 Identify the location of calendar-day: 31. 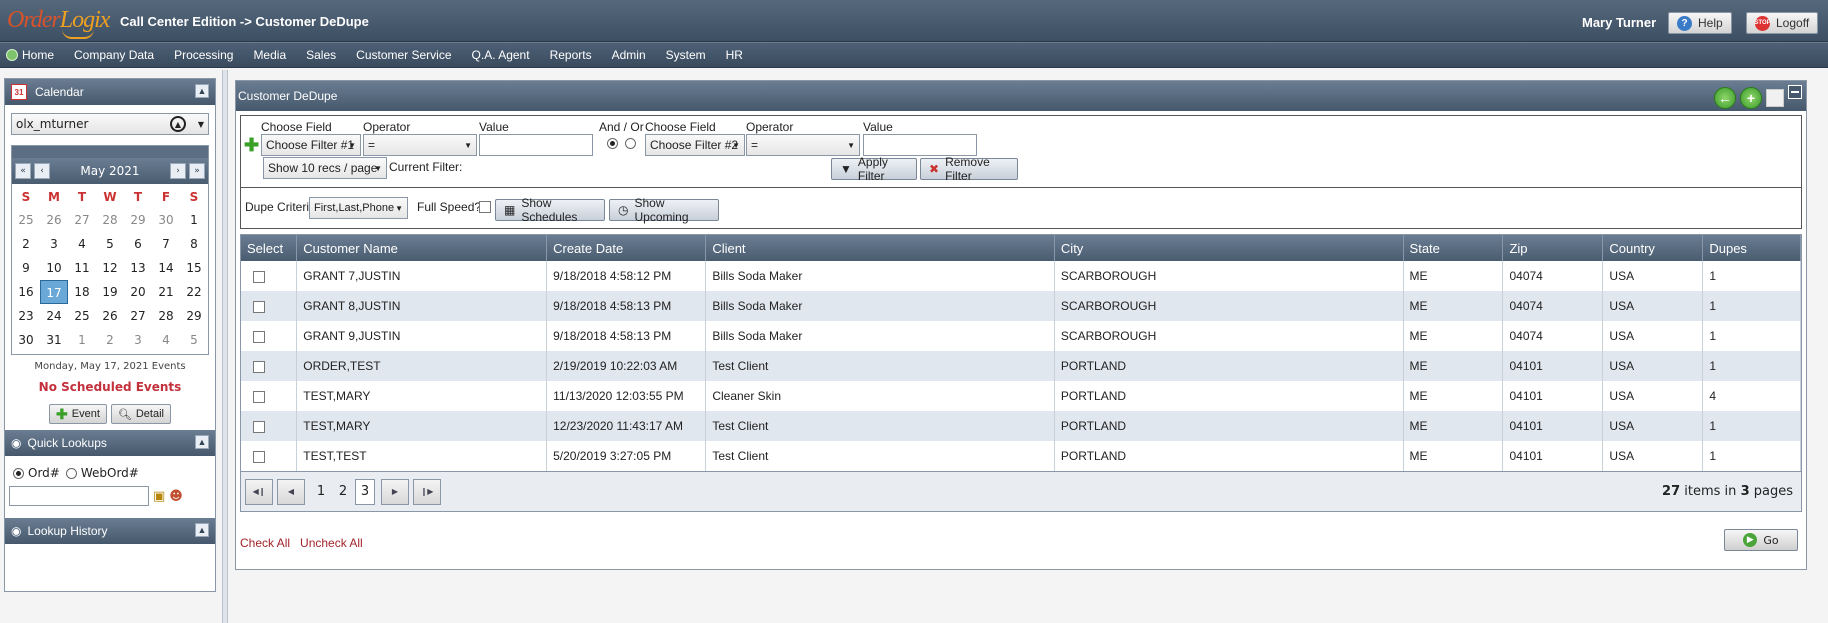
(54, 340).